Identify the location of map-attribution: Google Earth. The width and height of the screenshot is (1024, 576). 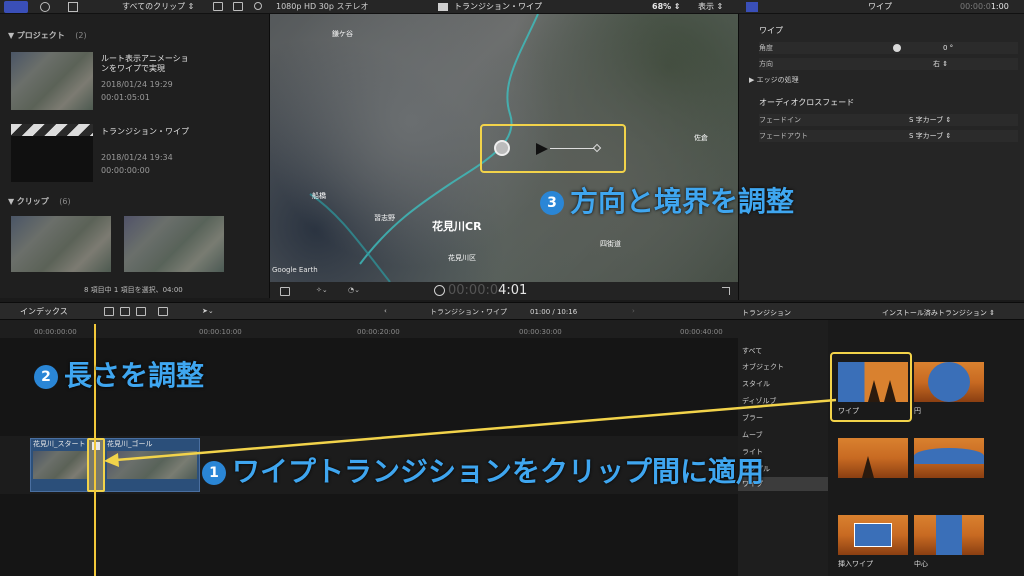
(295, 270).